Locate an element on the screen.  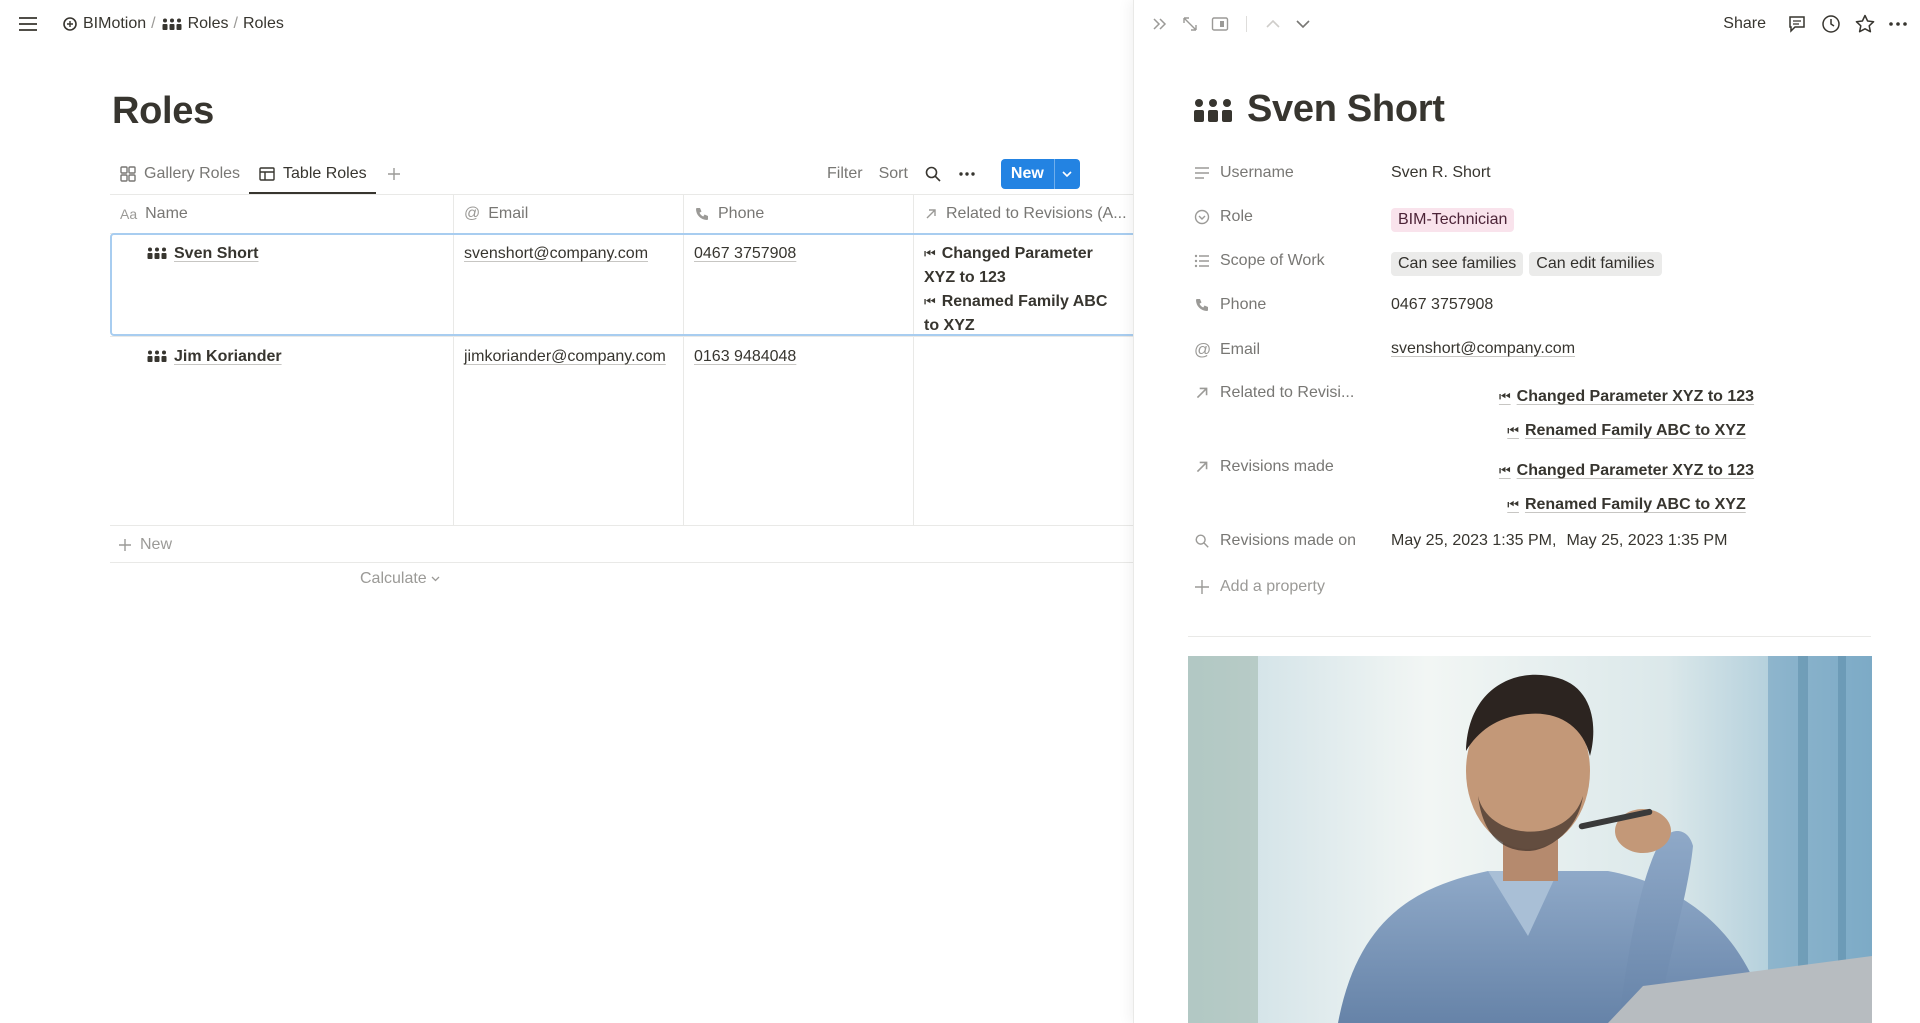
peek-toolbar-left is located at coordinates (1231, 24).